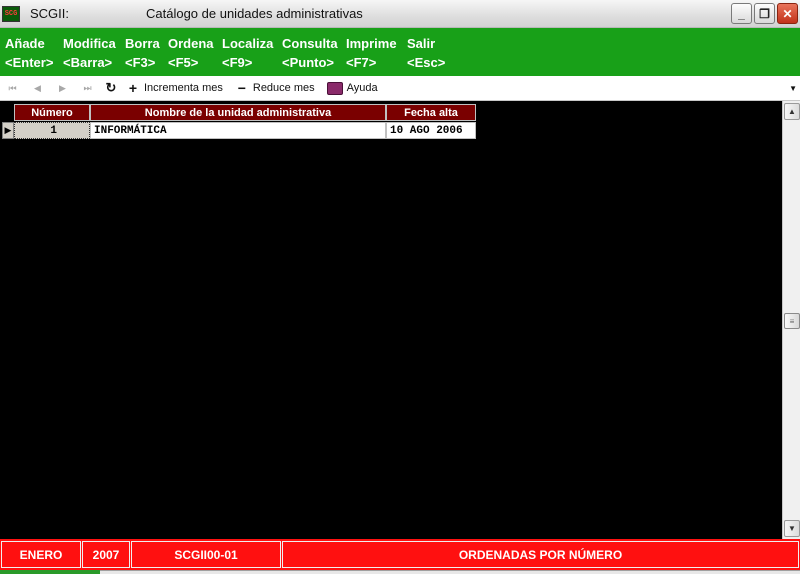 This screenshot has width=800, height=574. What do you see at coordinates (308, 62) in the screenshot?
I see `menu-key: <Punto>` at bounding box center [308, 62].